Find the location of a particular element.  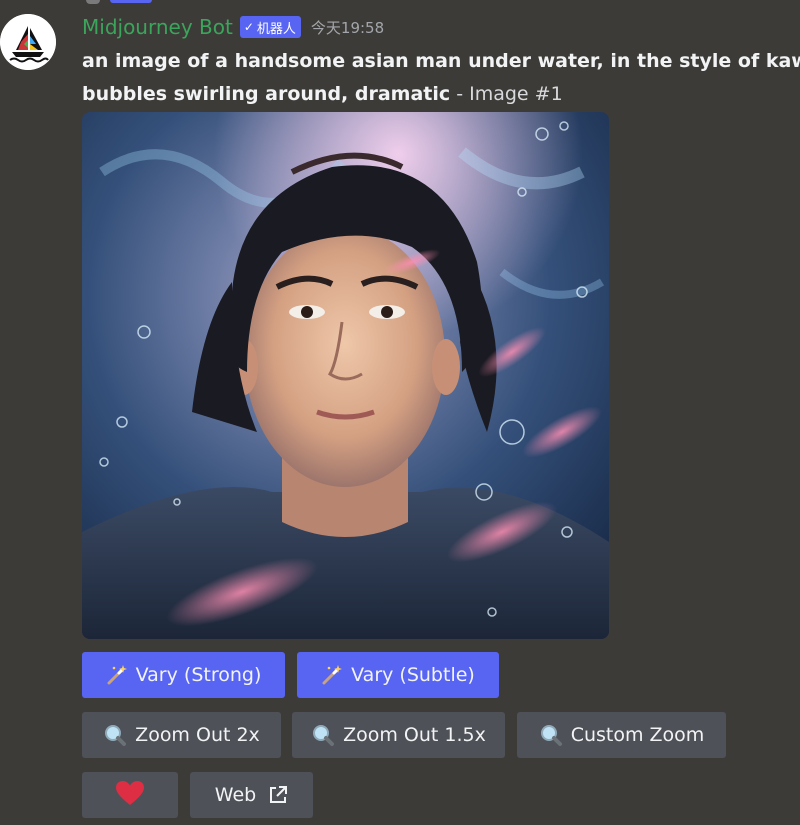

custom-zoom-label: Custom Zoom is located at coordinates (637, 735).